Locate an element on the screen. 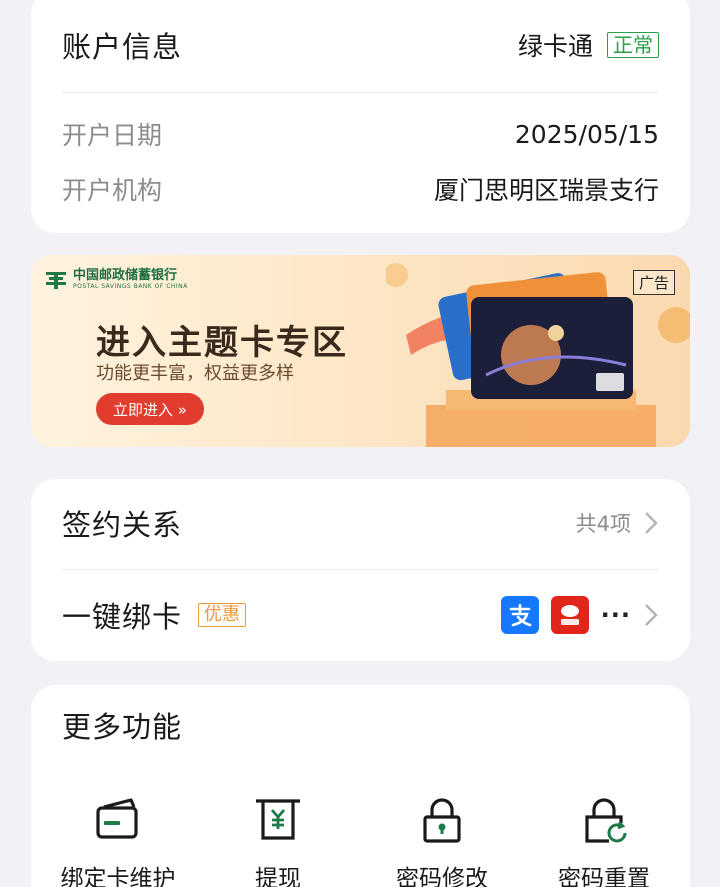  sign-count: 共4项 is located at coordinates (603, 524).